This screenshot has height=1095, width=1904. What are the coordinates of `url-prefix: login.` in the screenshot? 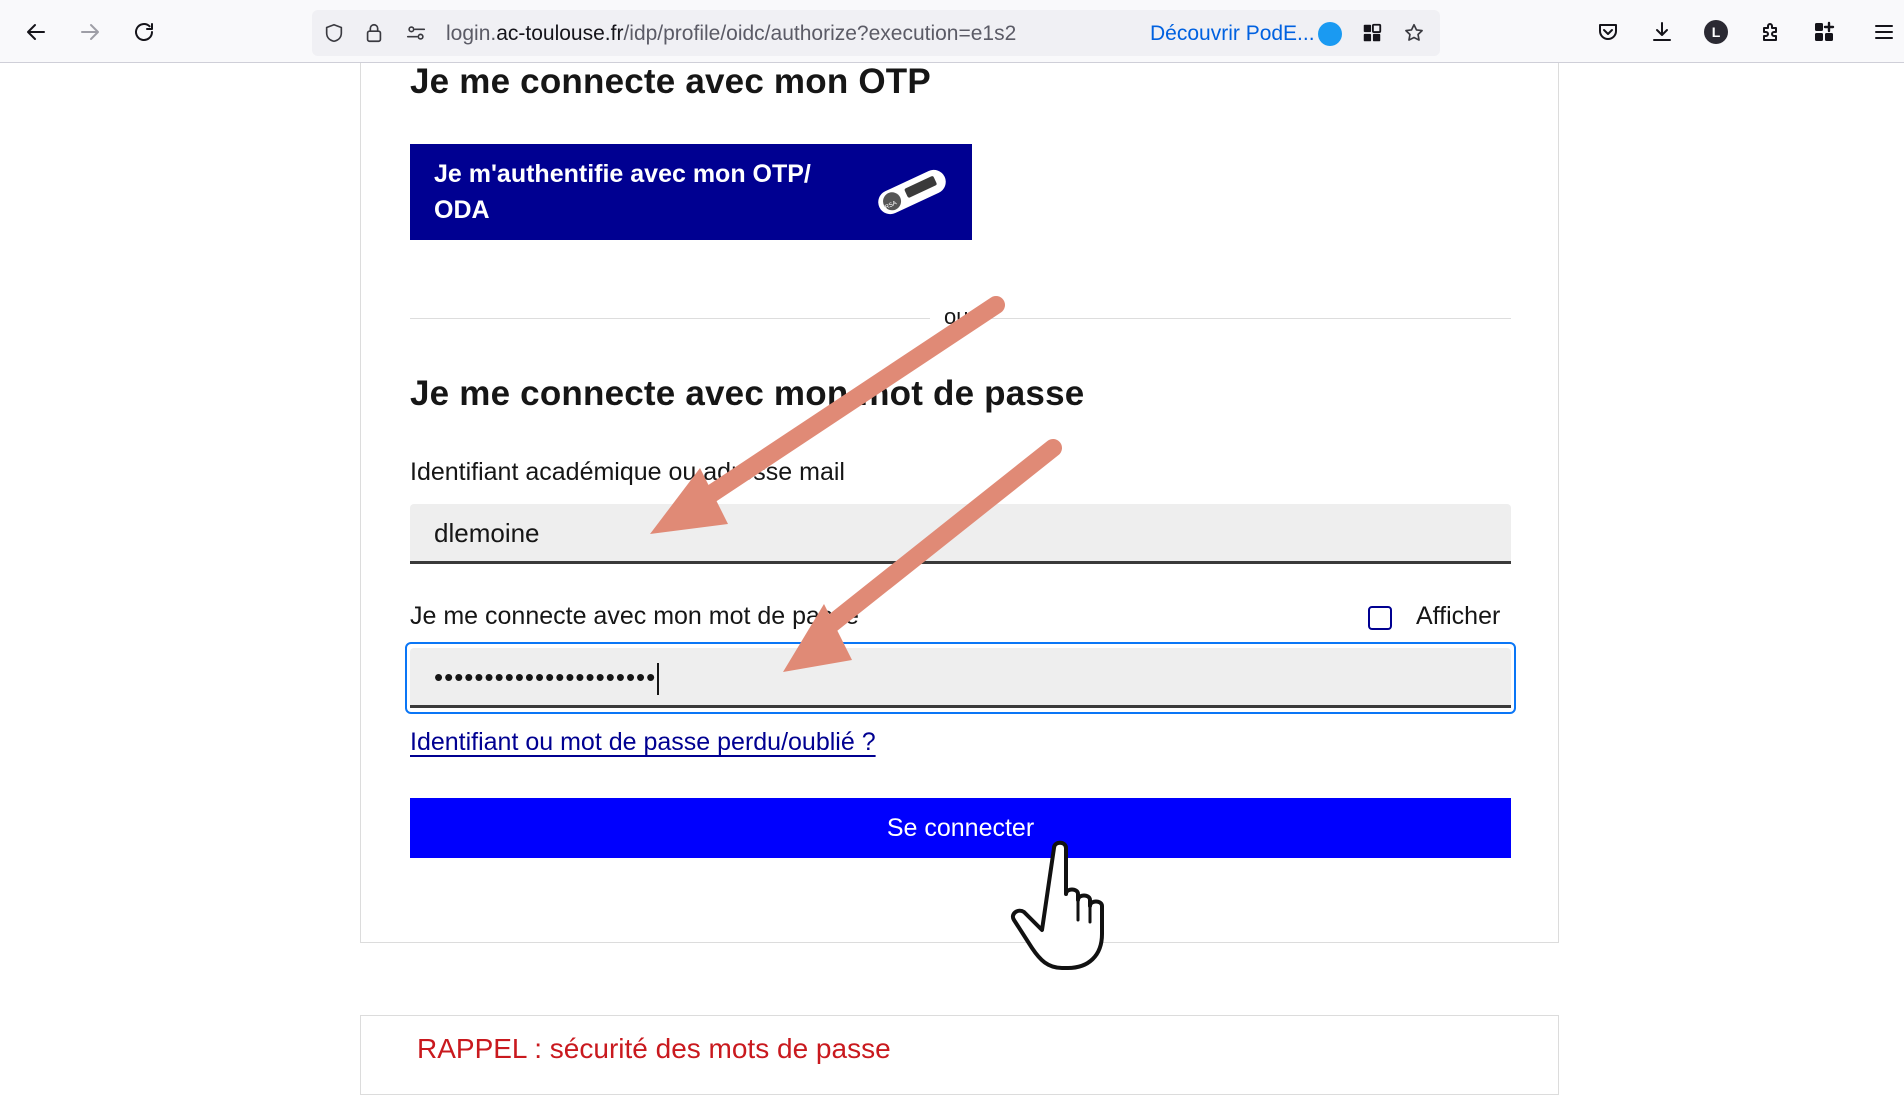 It's located at (471, 33).